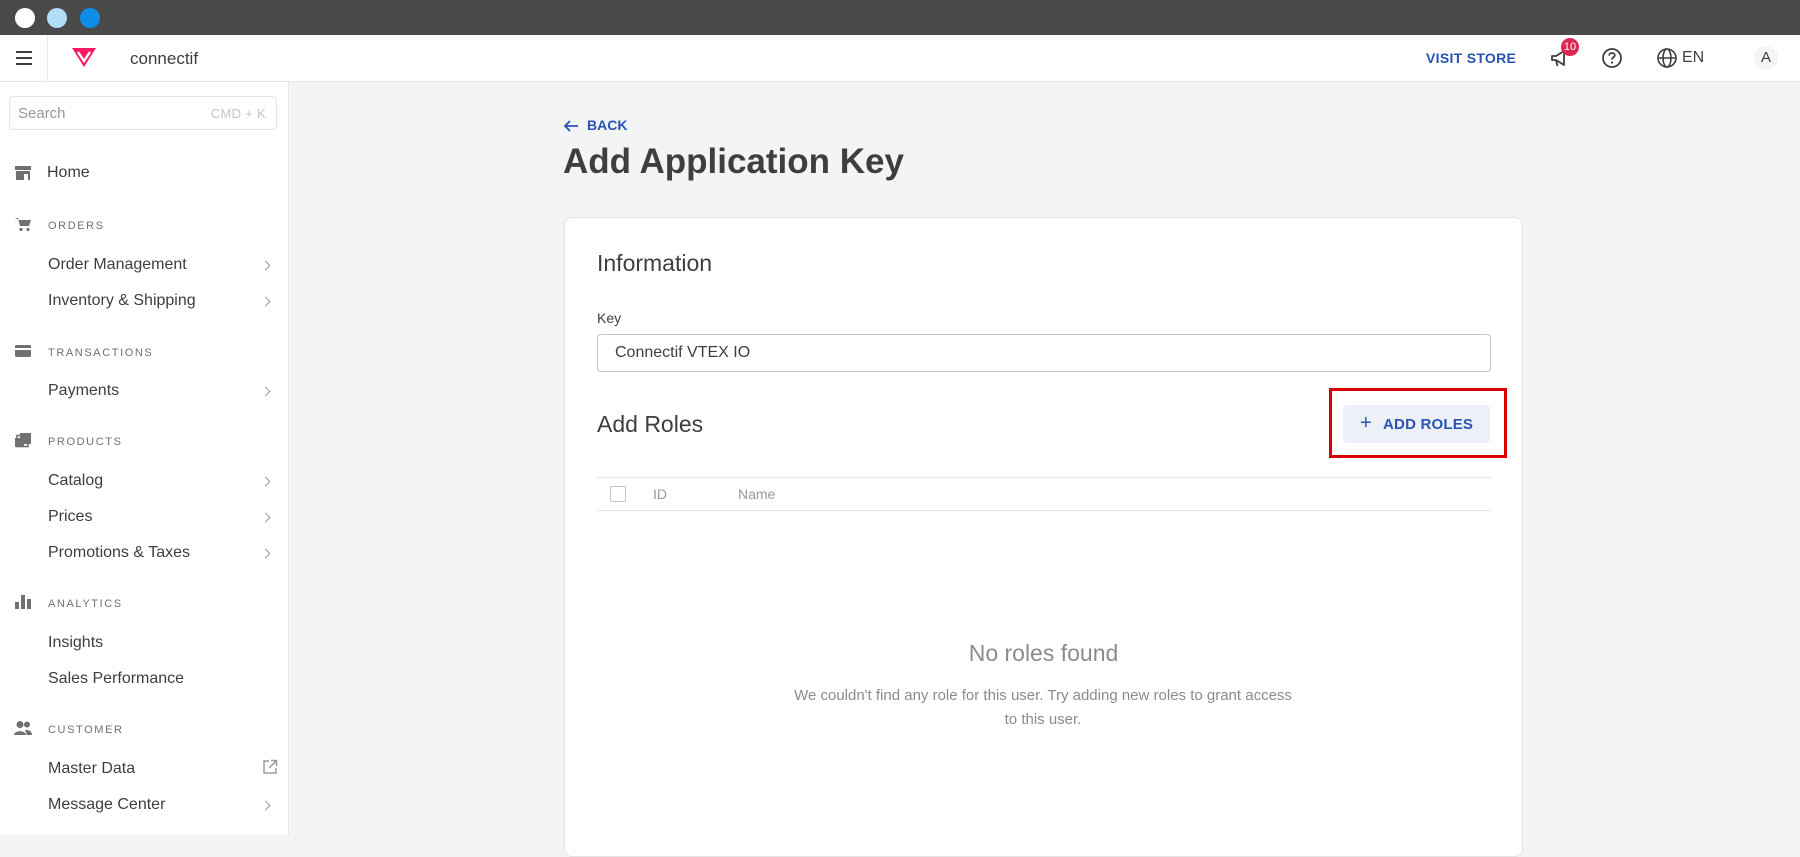 The width and height of the screenshot is (1800, 857). Describe the element at coordinates (68, 173) in the screenshot. I see `sidebar-item-home: Home` at that location.